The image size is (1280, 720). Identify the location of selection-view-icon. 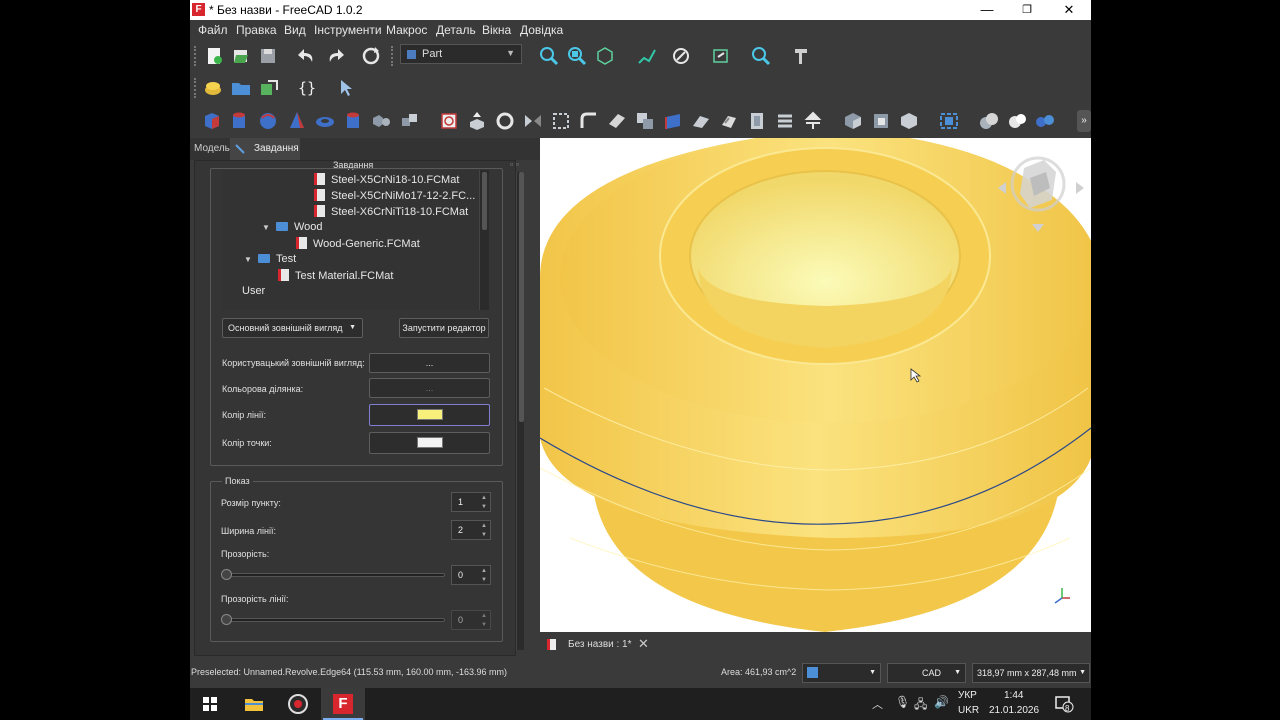
(949, 121).